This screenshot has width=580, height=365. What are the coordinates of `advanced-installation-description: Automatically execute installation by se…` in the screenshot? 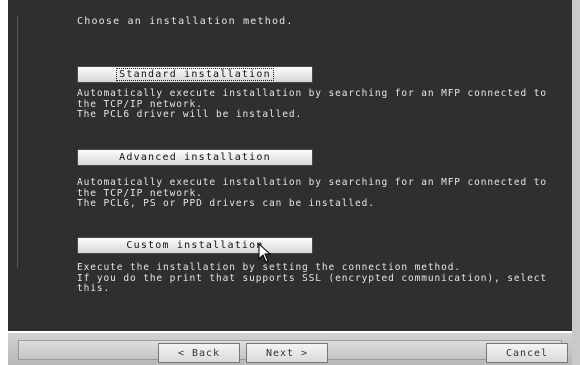 It's located at (312, 193).